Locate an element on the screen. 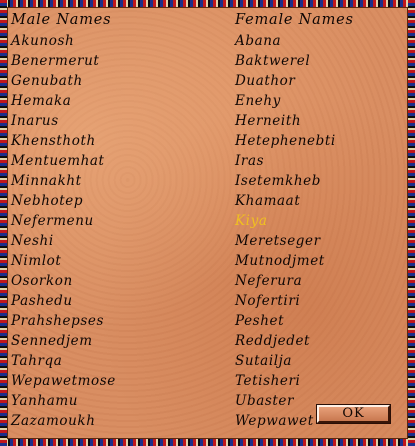 Image resolution: width=415 pixels, height=446 pixels. border-right is located at coordinates (411, 223).